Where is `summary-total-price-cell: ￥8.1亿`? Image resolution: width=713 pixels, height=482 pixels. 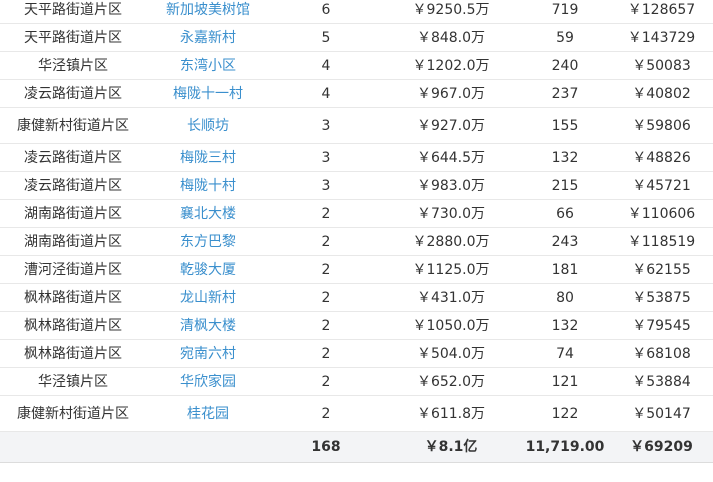 summary-total-price-cell: ￥8.1亿 is located at coordinates (451, 447).